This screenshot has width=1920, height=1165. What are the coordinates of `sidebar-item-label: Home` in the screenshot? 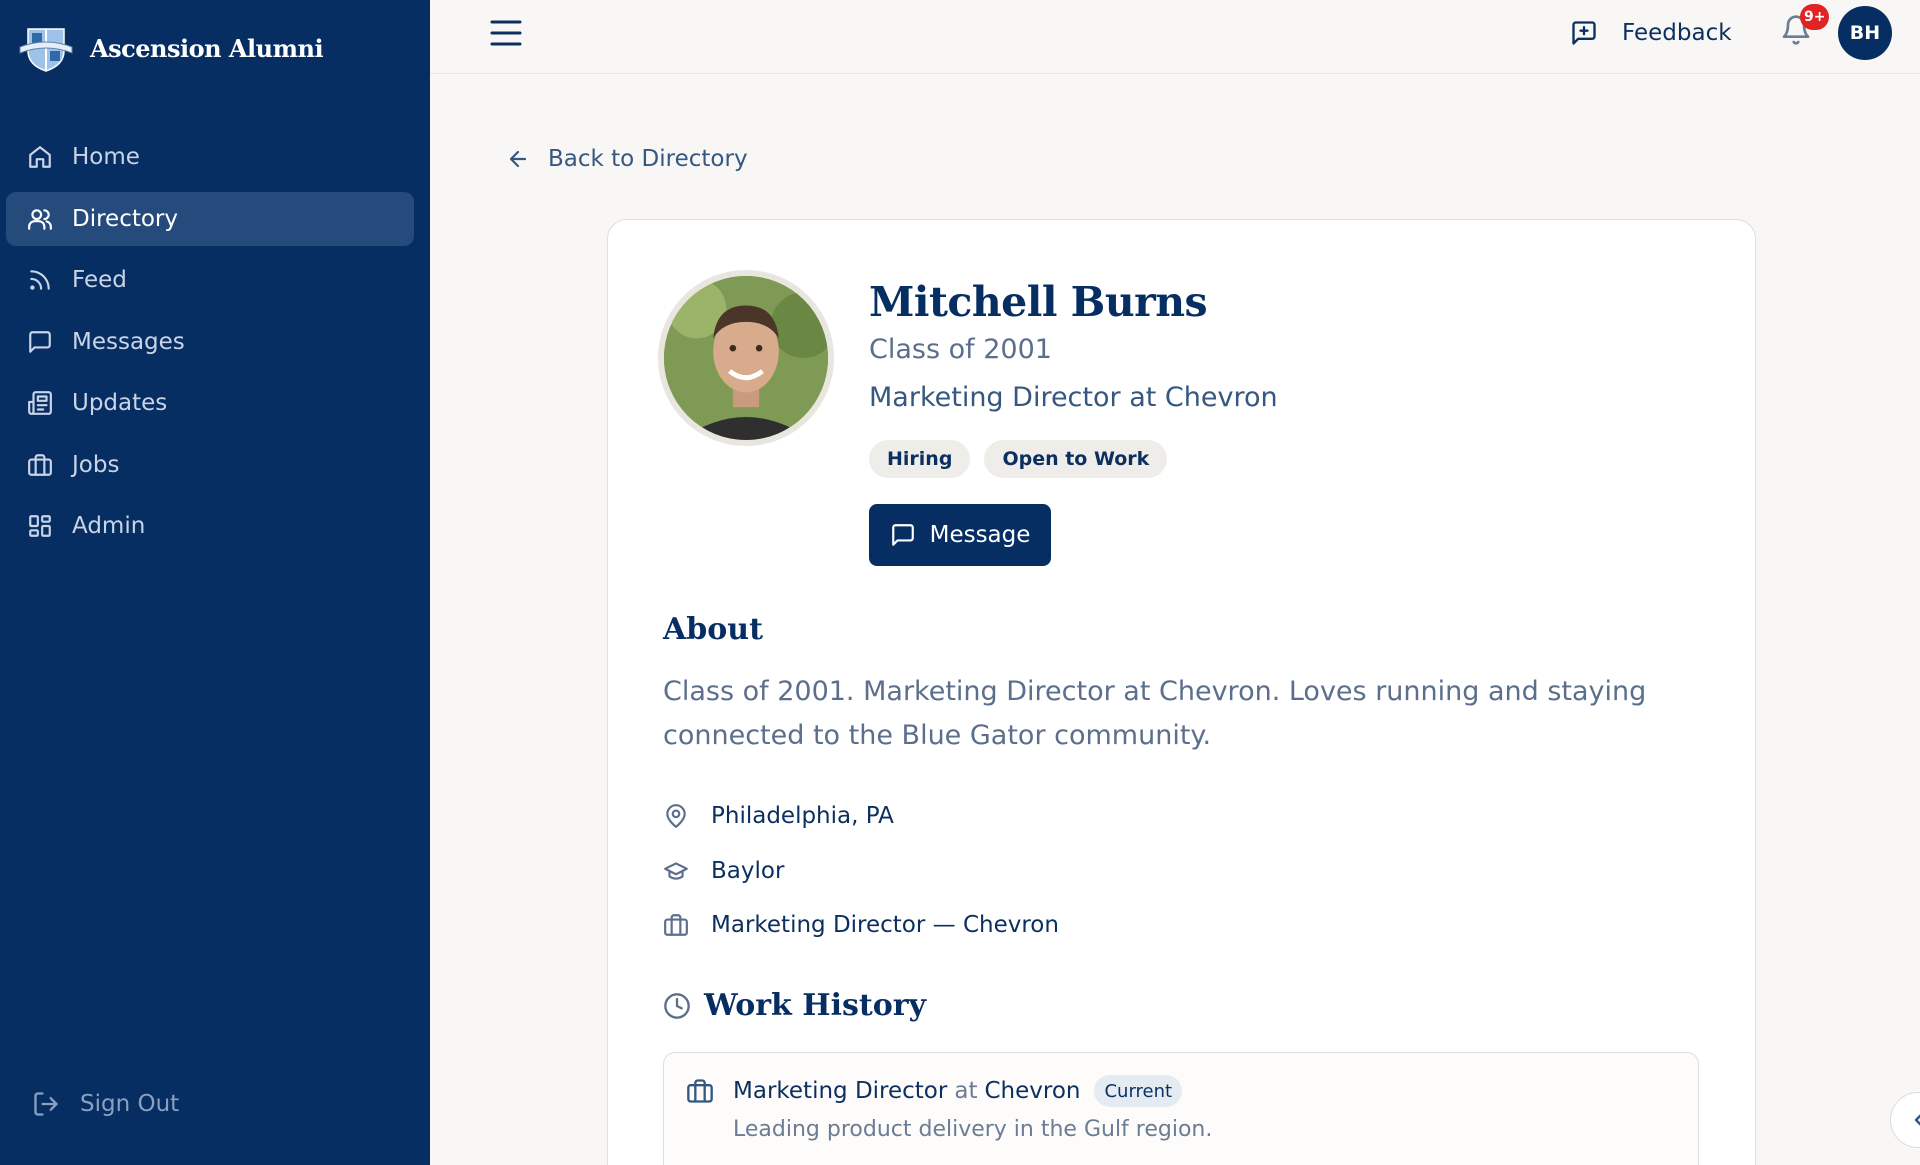 It's located at (106, 157).